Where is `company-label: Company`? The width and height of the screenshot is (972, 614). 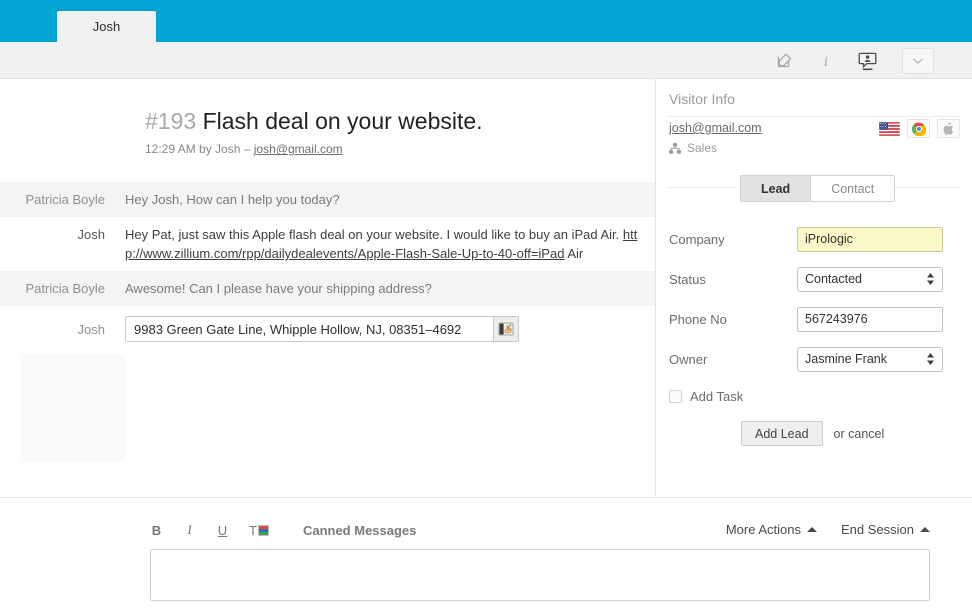 company-label: Company is located at coordinates (697, 239).